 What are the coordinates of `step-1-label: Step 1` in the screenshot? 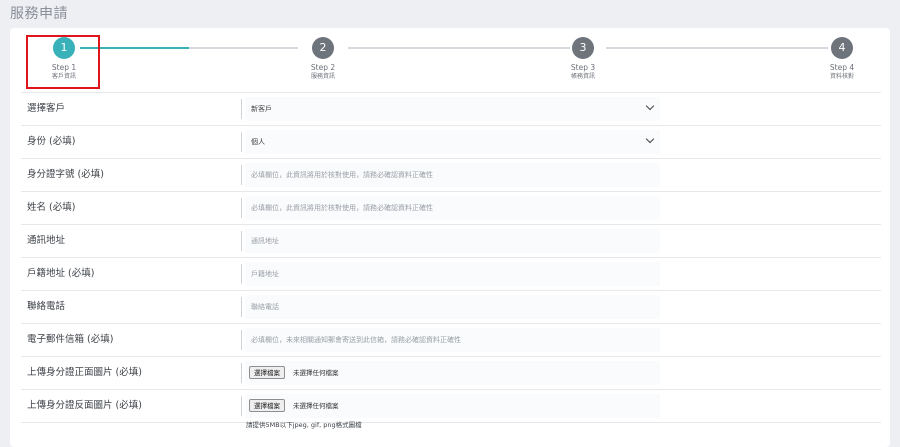 It's located at (64, 67).